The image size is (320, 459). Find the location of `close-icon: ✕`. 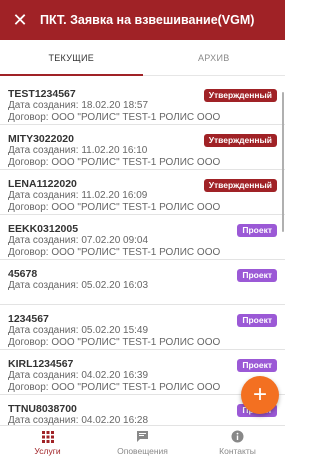

close-icon: ✕ is located at coordinates (20, 20).